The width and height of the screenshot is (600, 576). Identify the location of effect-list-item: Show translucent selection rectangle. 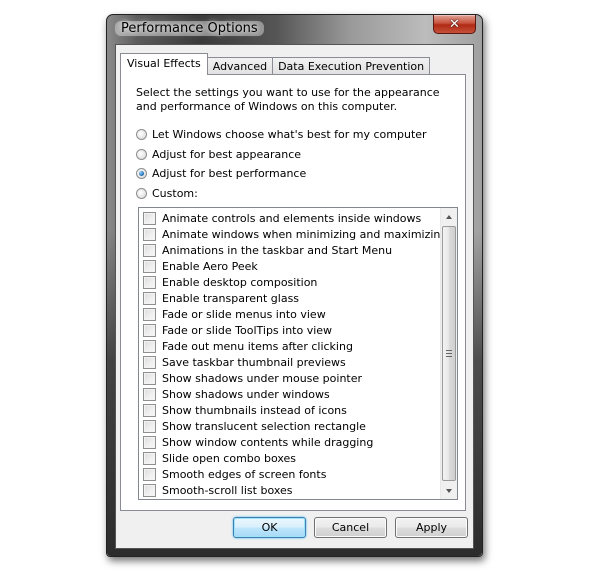
(254, 426).